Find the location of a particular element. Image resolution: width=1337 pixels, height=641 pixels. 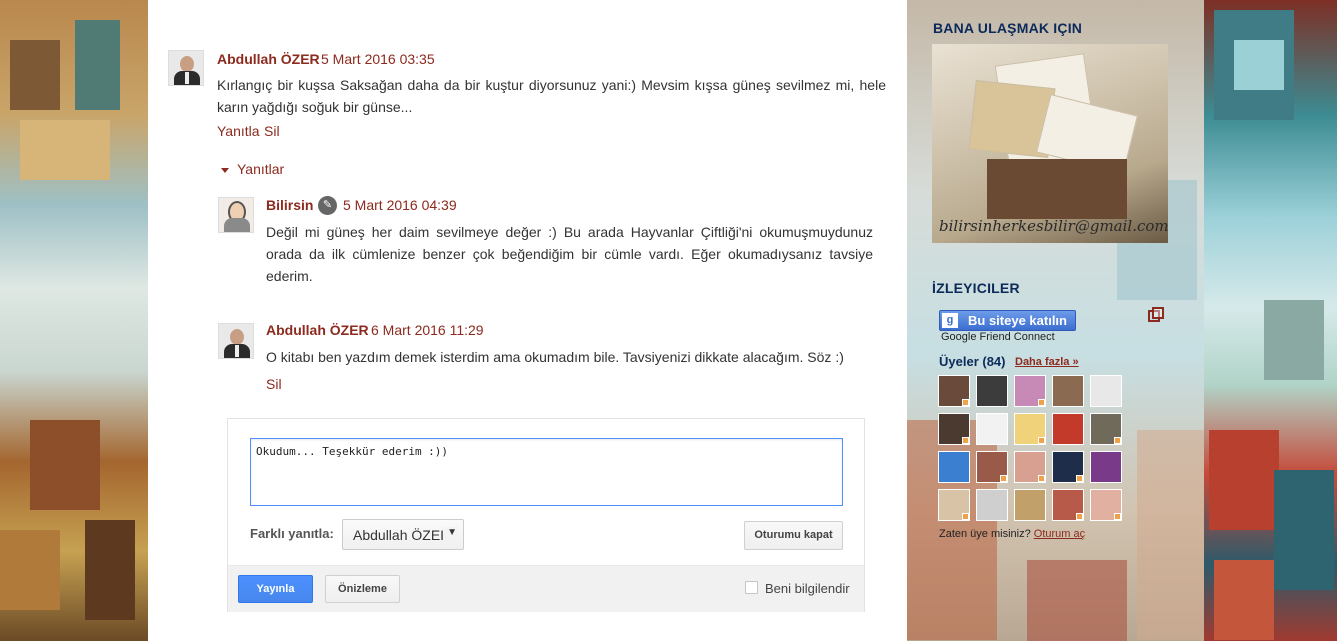

reply-as-label: Farklı yanıtla: is located at coordinates (292, 533).